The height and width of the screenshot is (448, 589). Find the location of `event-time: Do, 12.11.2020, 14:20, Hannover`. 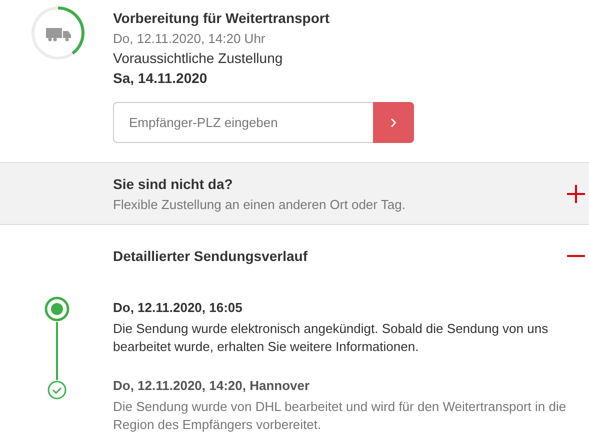

event-time: Do, 12.11.2020, 14:20, Hannover is located at coordinates (212, 385).